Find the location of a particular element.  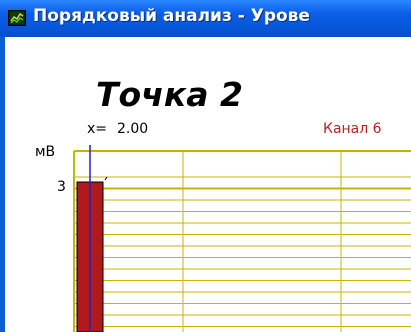

app-chart-icon is located at coordinates (17, 18).